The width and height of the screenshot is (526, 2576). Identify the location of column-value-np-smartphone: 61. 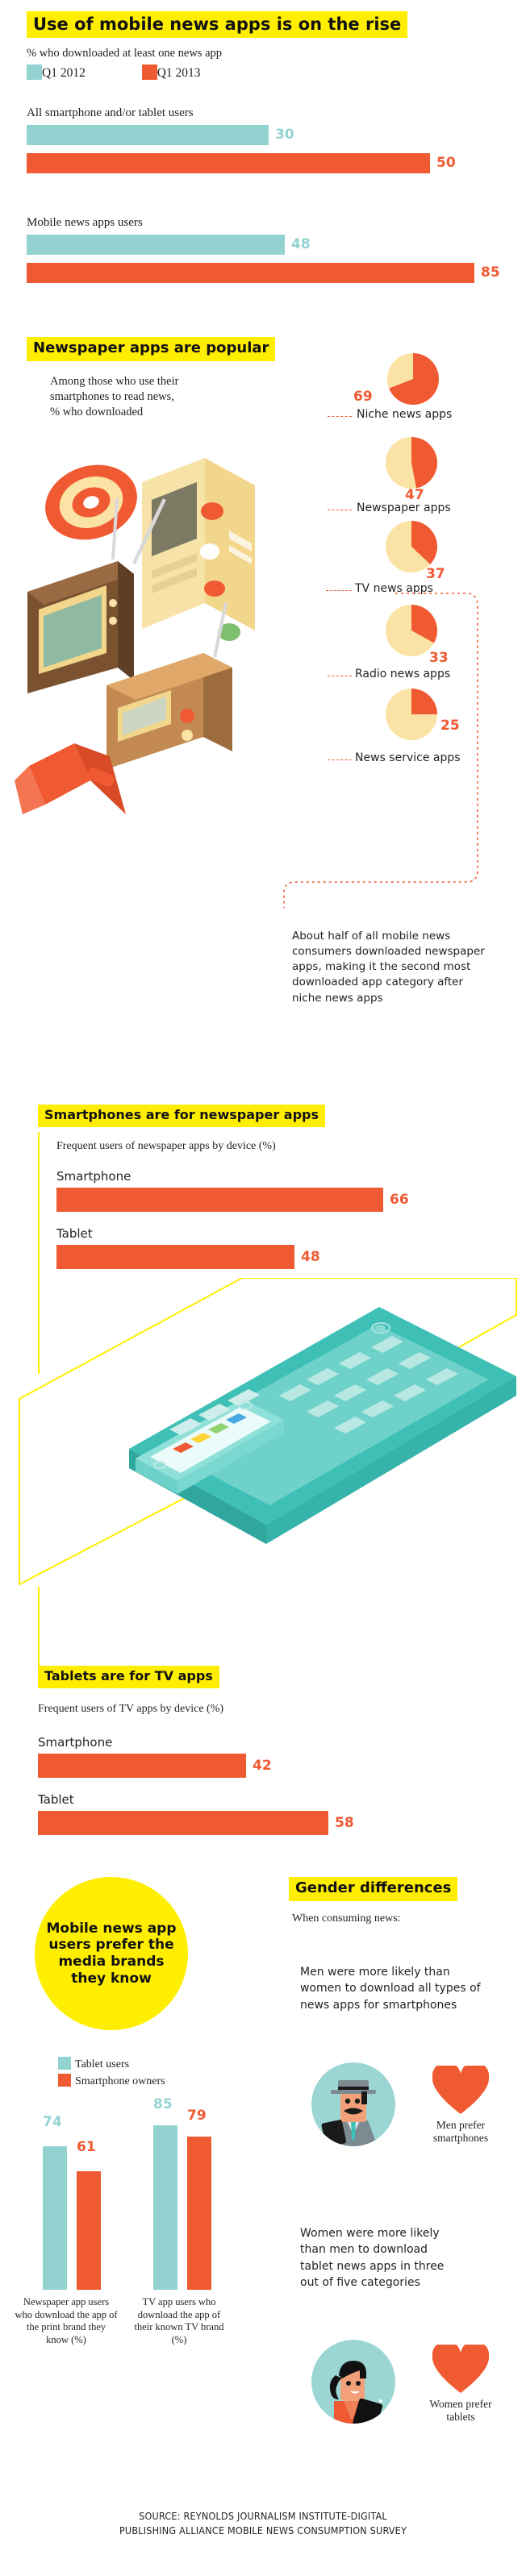
(86, 2147).